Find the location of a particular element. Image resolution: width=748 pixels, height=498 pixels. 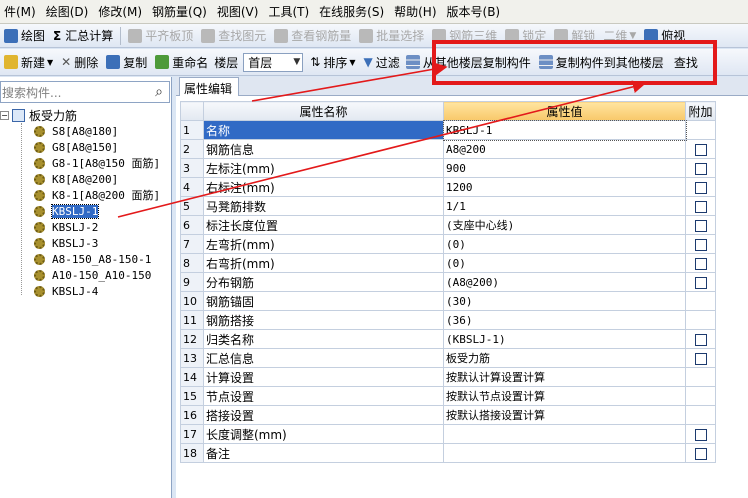

property-value: (30) is located at coordinates (564, 301).